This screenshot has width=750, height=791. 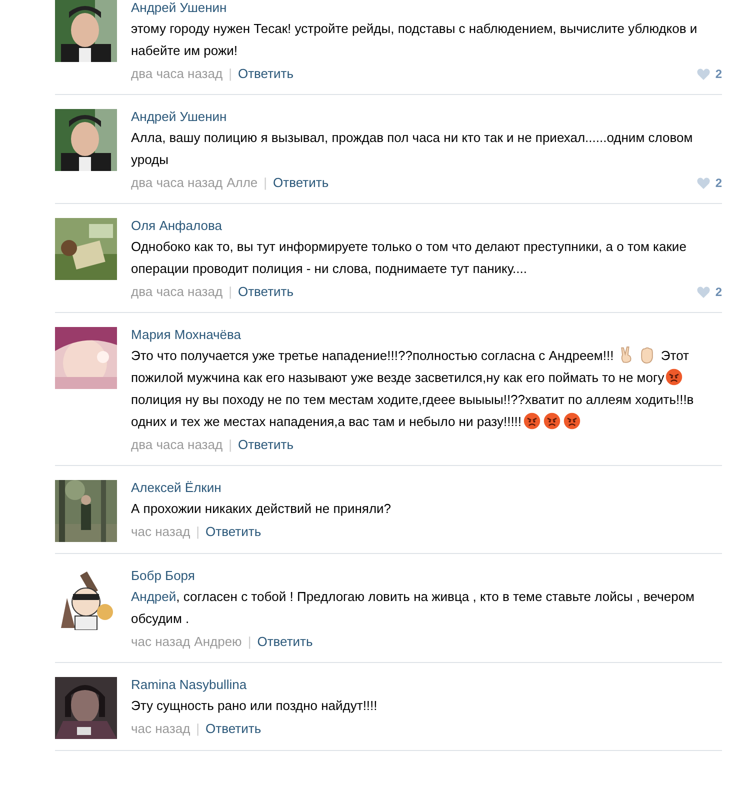 I want to click on comment-text: А прохожии никаких действий не приняли?, so click(x=261, y=509).